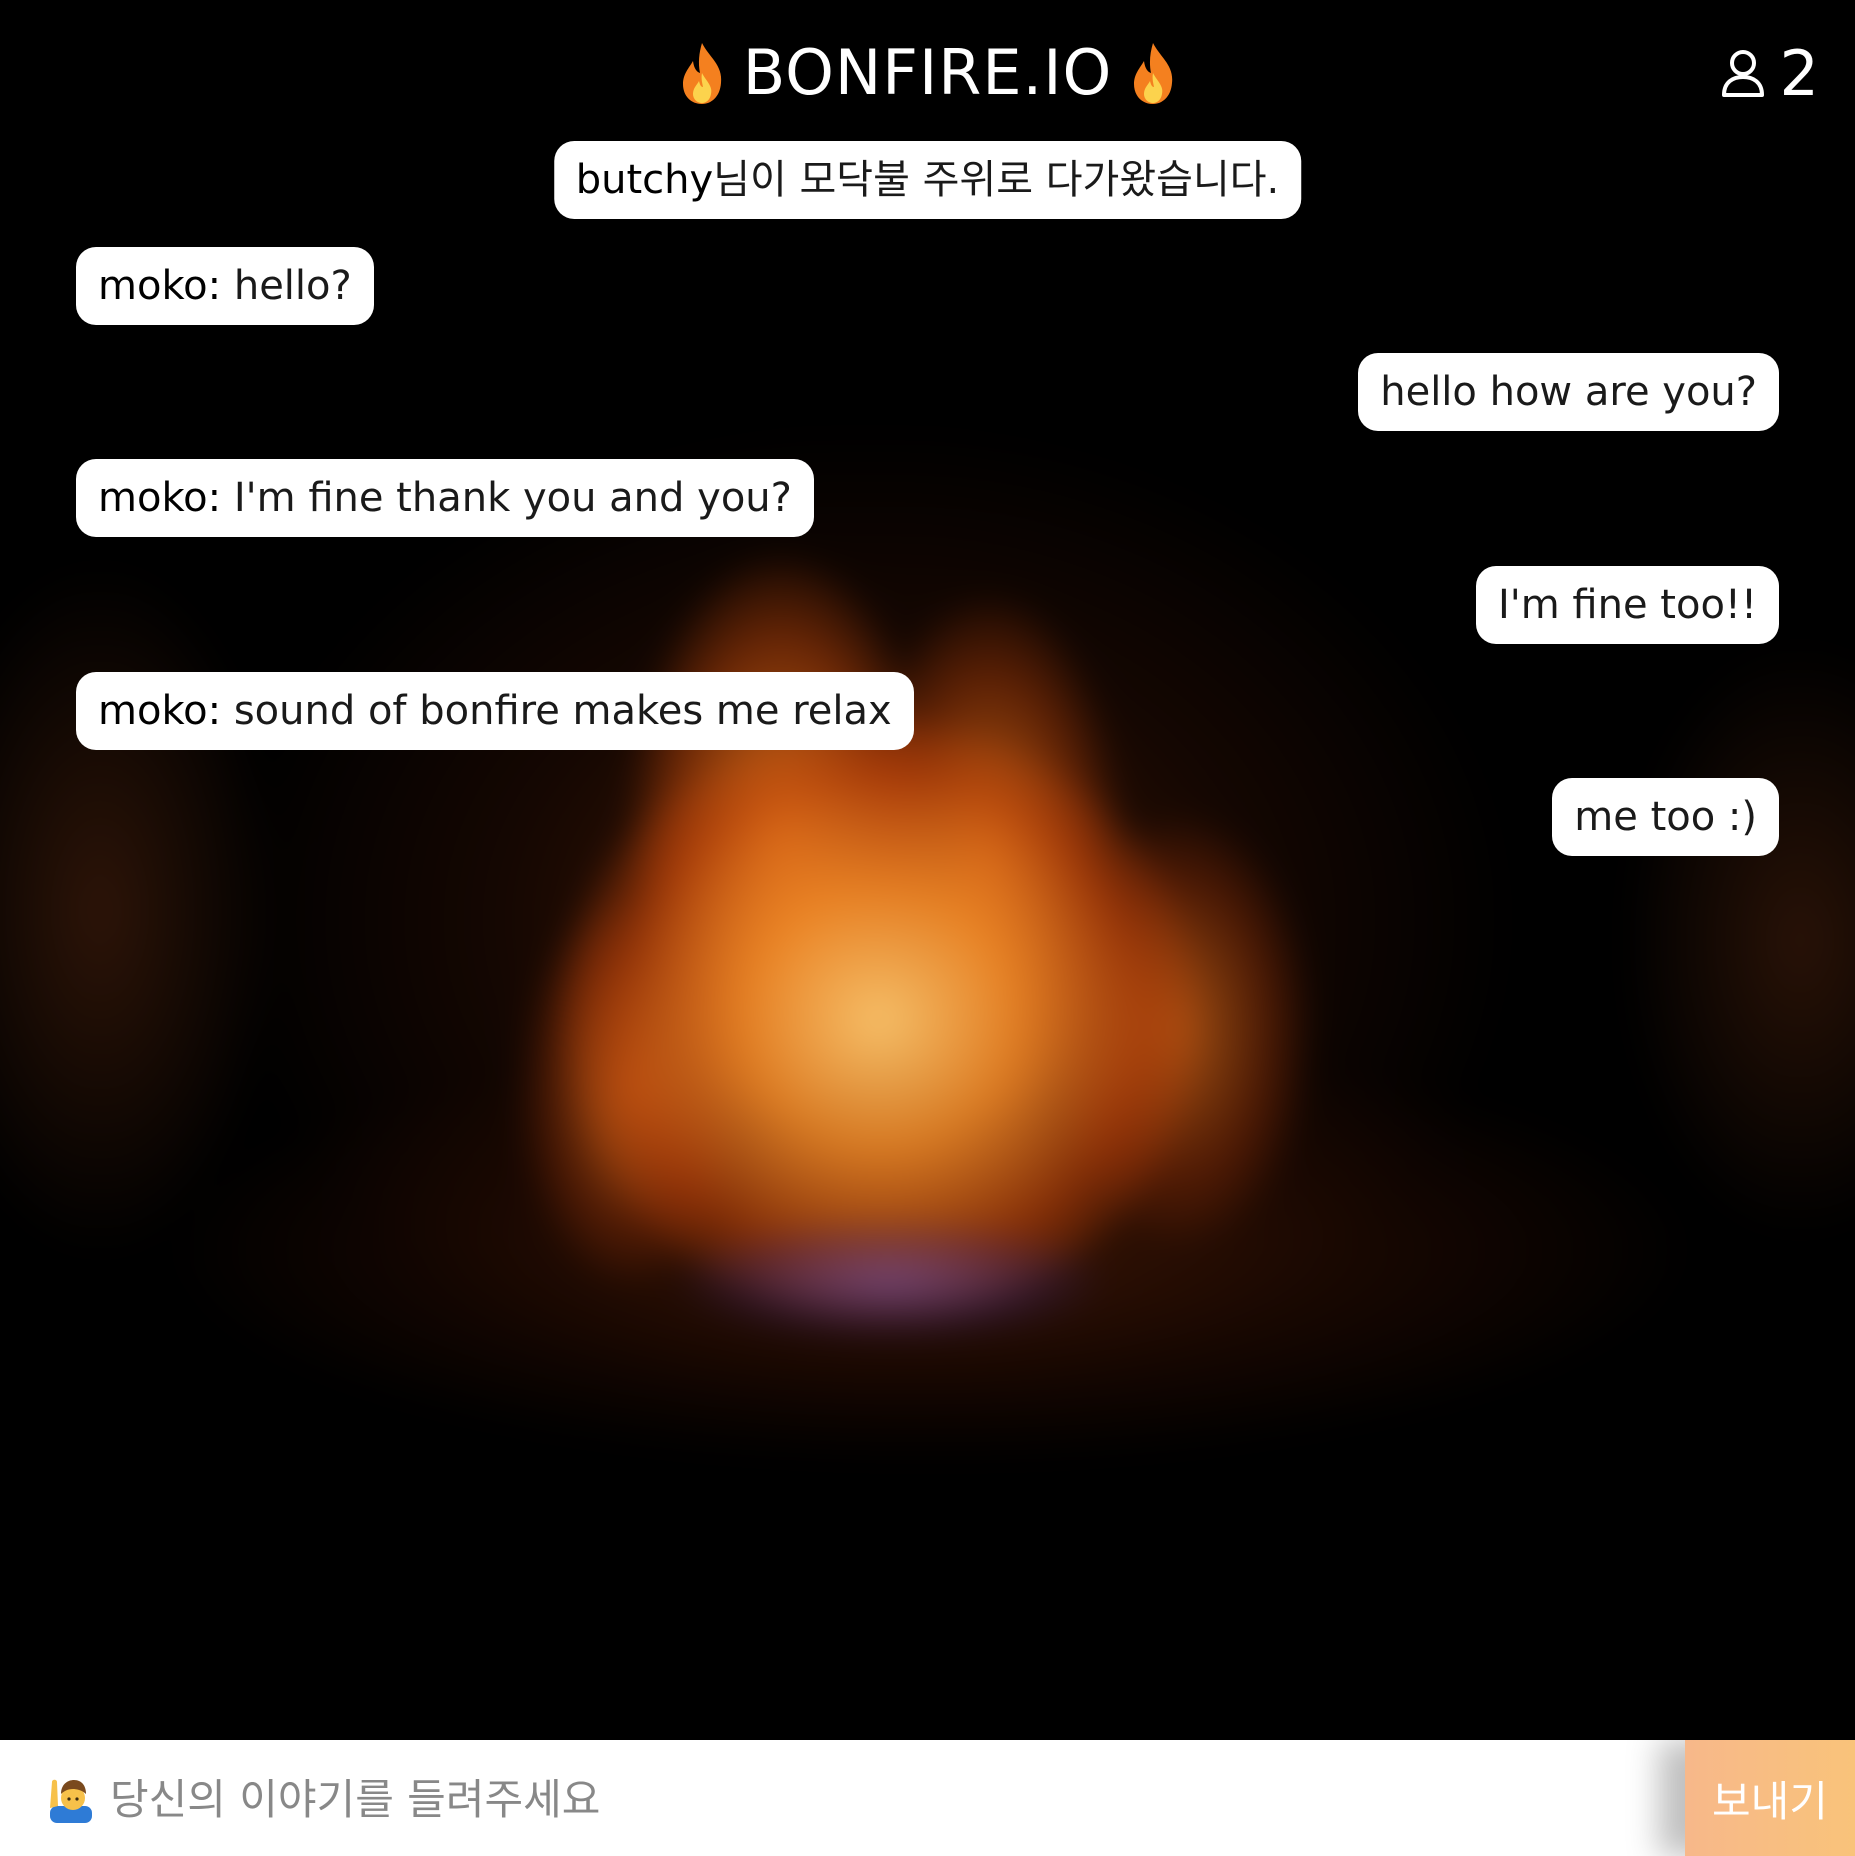  I want to click on user-count: 2, so click(1799, 73).